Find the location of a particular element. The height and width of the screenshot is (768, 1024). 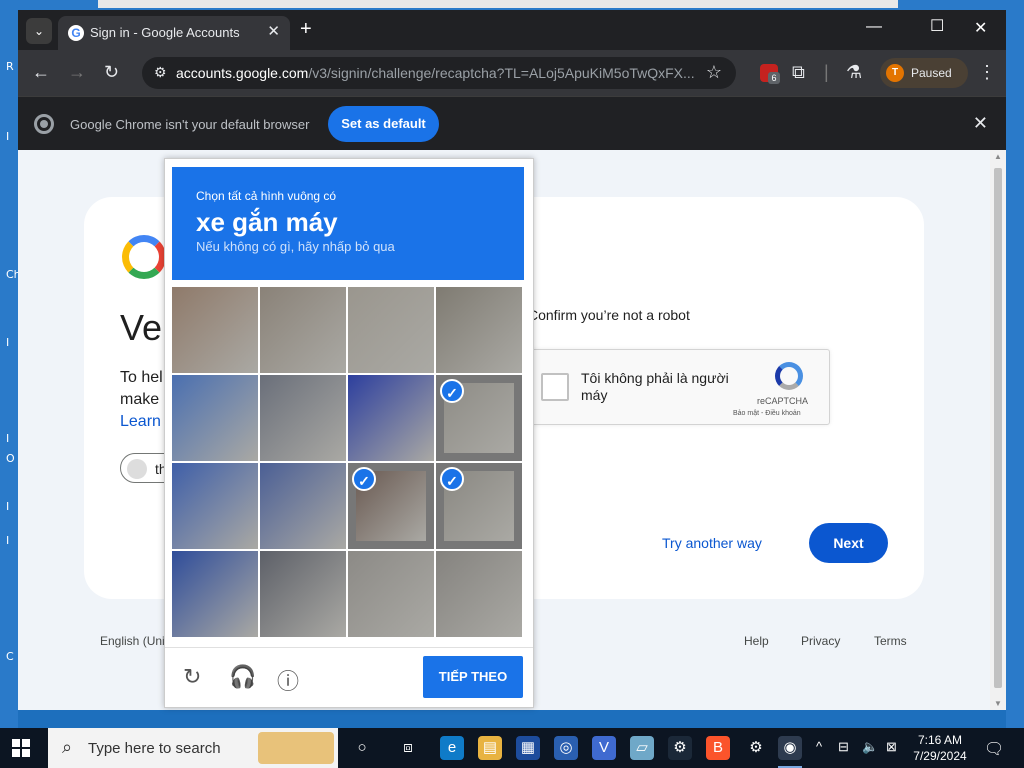

search-icon: ⌕ is located at coordinates (67, 747).